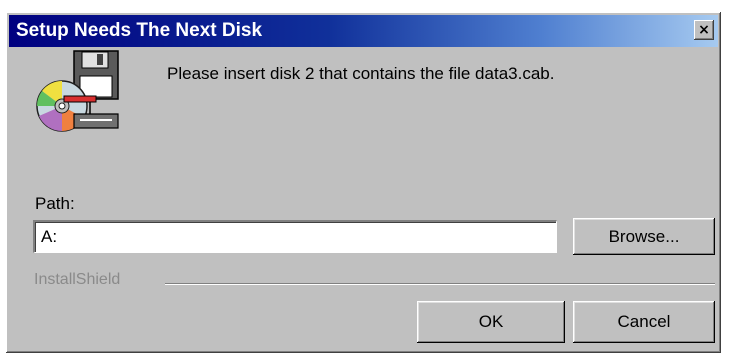  Describe the element at coordinates (77, 91) in the screenshot. I see `disk-icon` at that location.